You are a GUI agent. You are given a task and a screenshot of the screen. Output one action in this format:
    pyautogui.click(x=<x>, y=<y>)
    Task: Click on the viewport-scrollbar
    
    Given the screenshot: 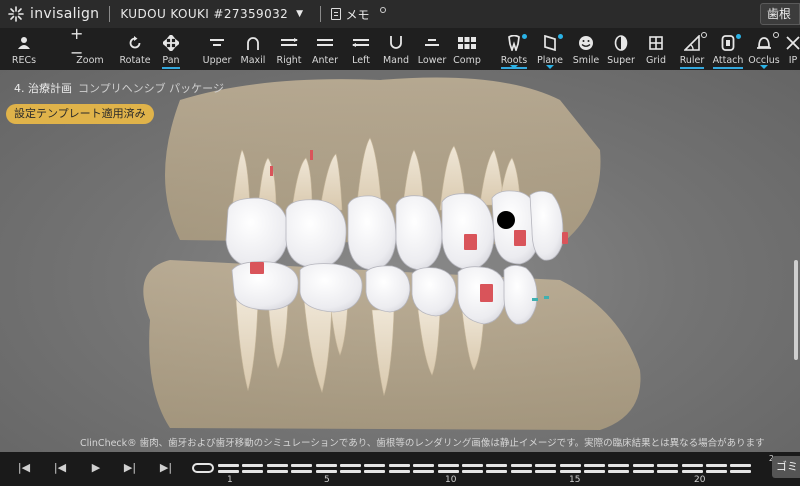 What is the action you would take?
    pyautogui.click(x=796, y=310)
    